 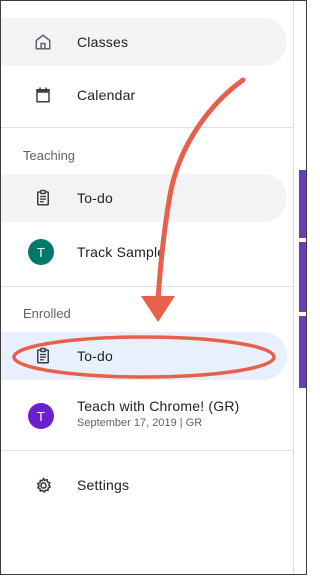 I want to click on course-subtitle: September 17, 2019 | GR, so click(x=140, y=423).